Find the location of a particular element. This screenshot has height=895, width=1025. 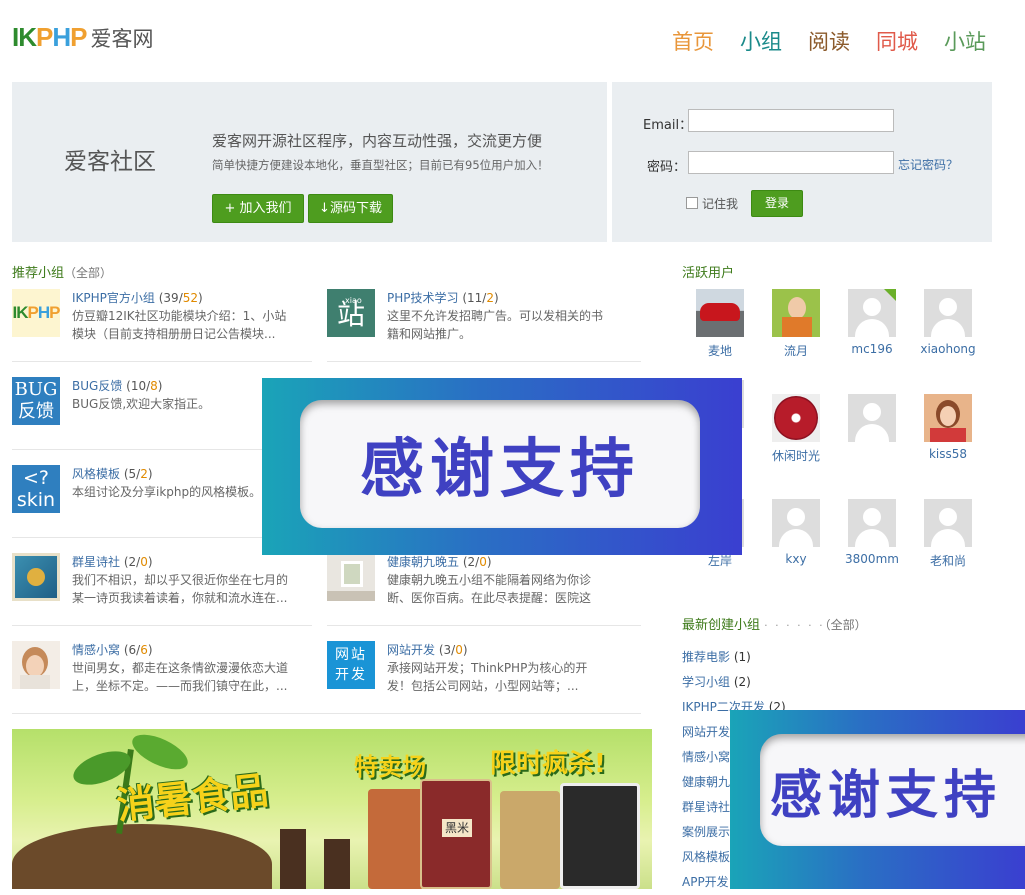

group-title: IKPHP官方小组 (39/52) is located at coordinates (137, 298).